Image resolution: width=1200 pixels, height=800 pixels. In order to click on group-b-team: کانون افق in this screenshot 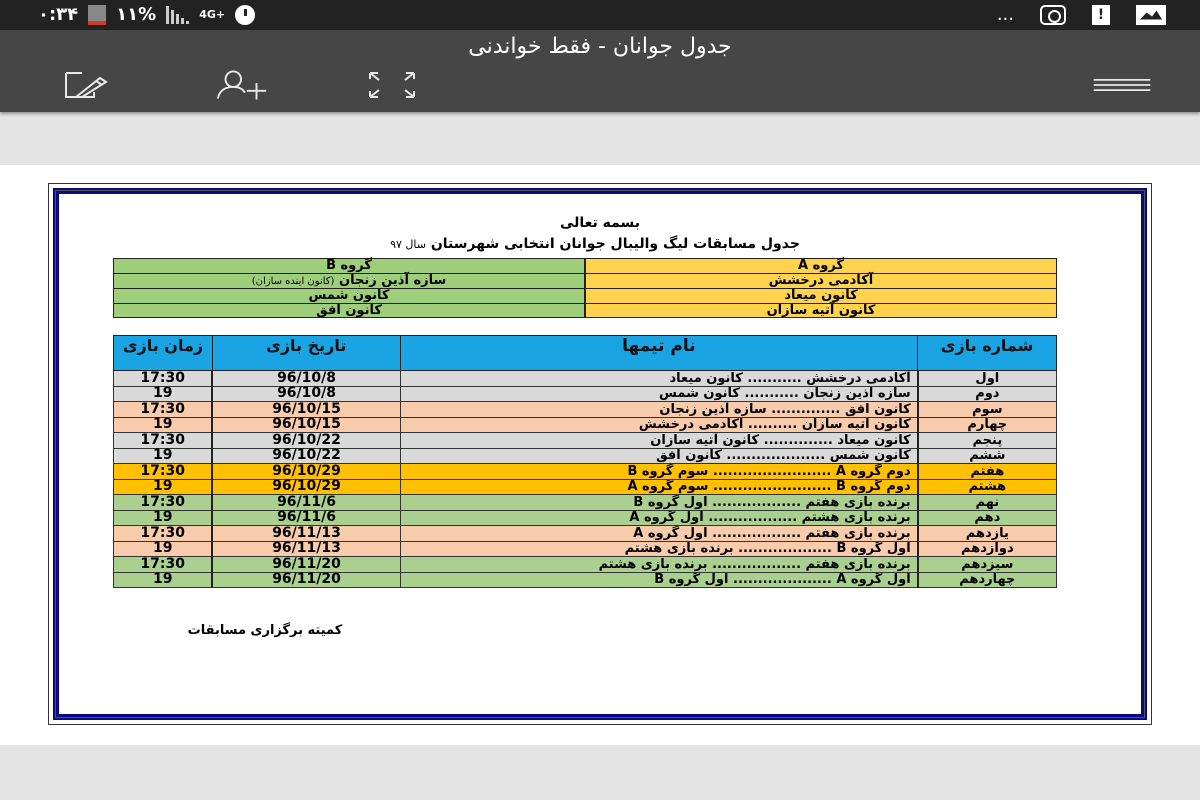, I will do `click(349, 310)`.